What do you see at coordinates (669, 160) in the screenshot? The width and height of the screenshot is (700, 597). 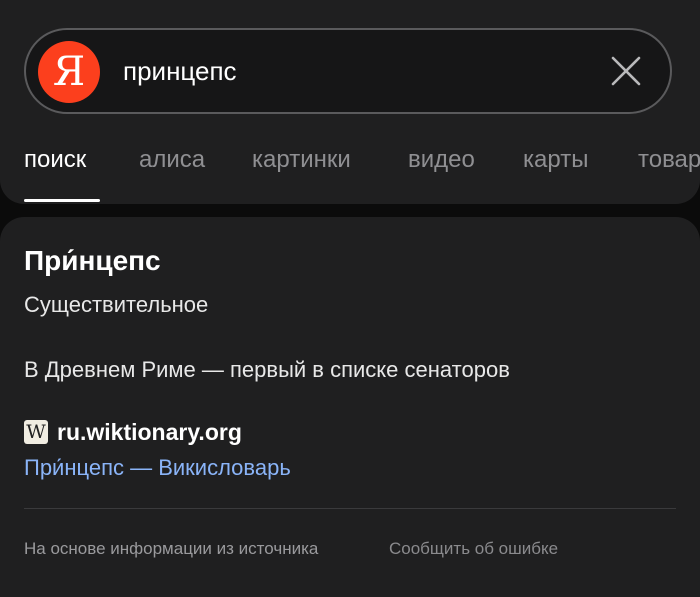 I see `tab-products: товары` at bounding box center [669, 160].